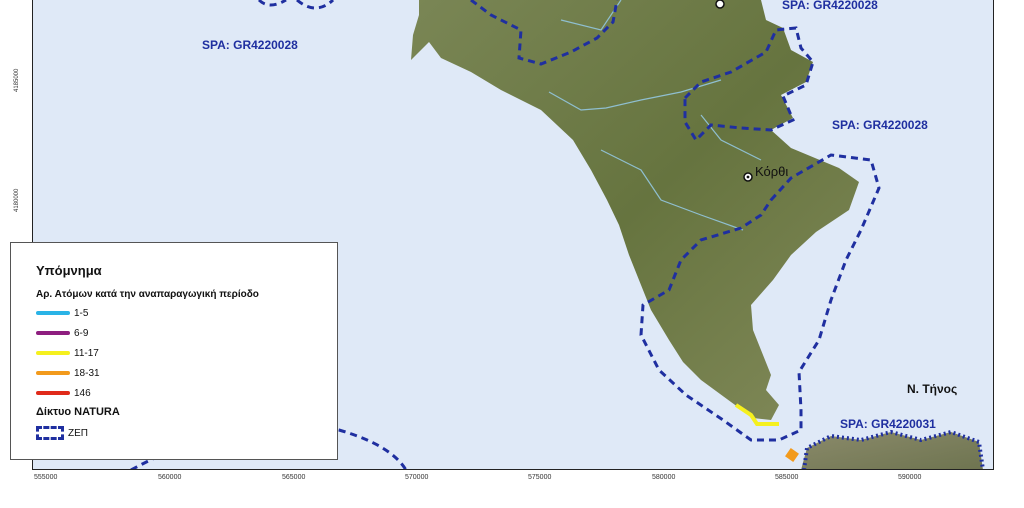  I want to click on y-tick: 4180000, so click(17, 200).